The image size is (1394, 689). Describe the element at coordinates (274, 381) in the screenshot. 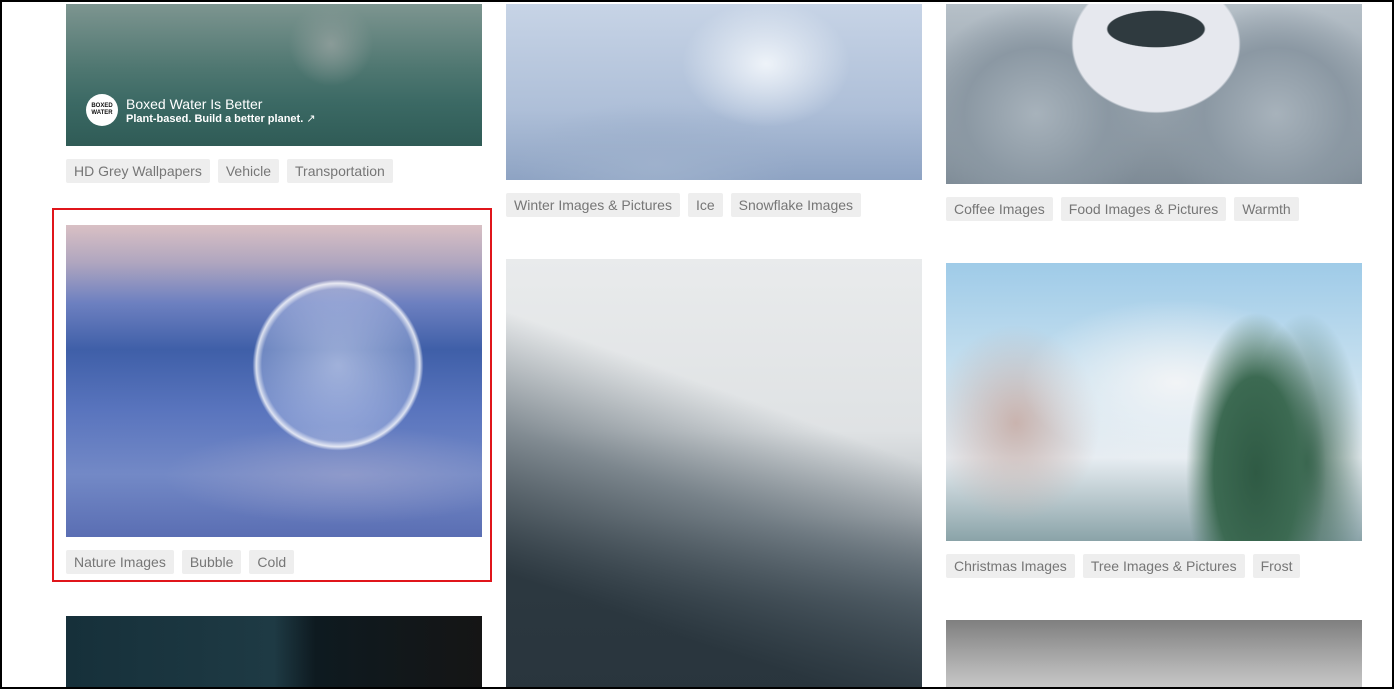

I see `photo-frozen-bubble` at that location.